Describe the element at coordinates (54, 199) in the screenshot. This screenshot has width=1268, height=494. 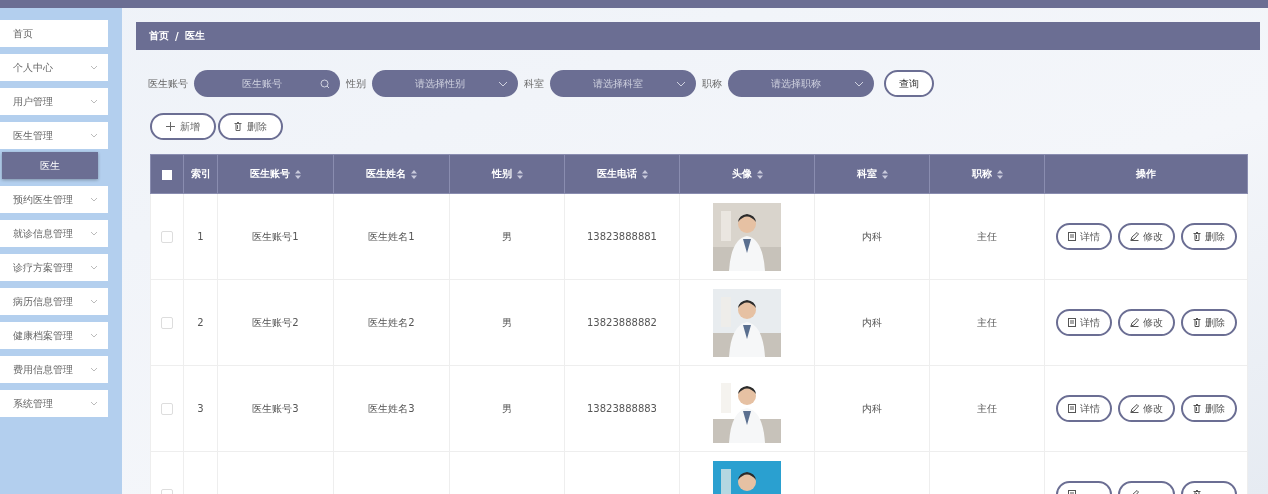
I see `menu-item: 预约医生管理` at that location.